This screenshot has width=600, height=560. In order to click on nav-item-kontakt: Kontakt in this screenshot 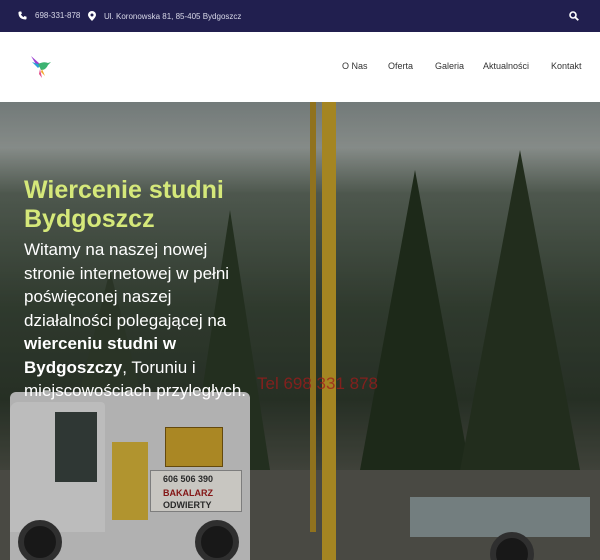, I will do `click(566, 66)`.